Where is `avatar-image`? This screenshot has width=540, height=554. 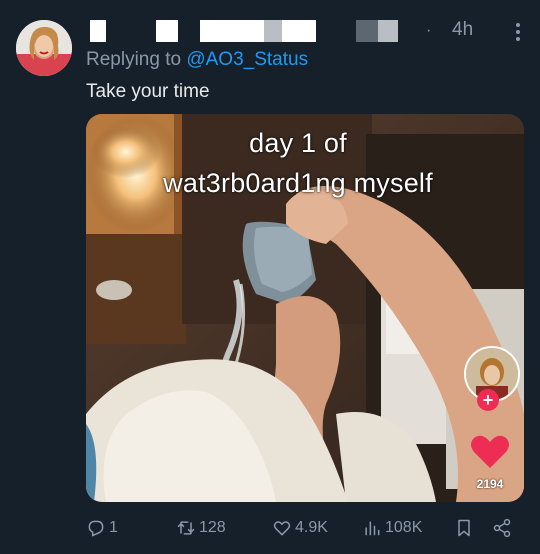
avatar-image is located at coordinates (44, 48).